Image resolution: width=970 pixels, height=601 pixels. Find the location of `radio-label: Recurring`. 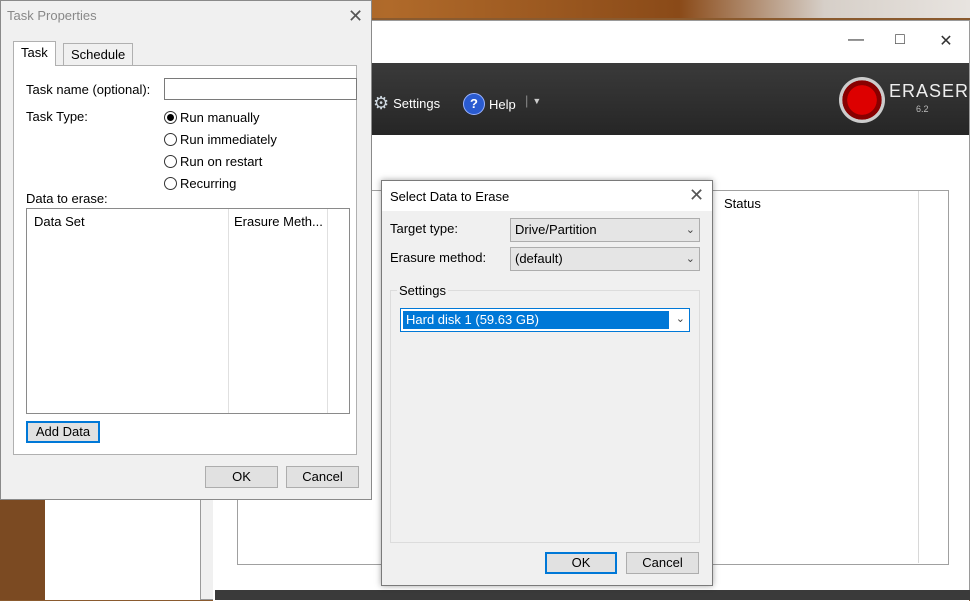

radio-label: Recurring is located at coordinates (208, 183).